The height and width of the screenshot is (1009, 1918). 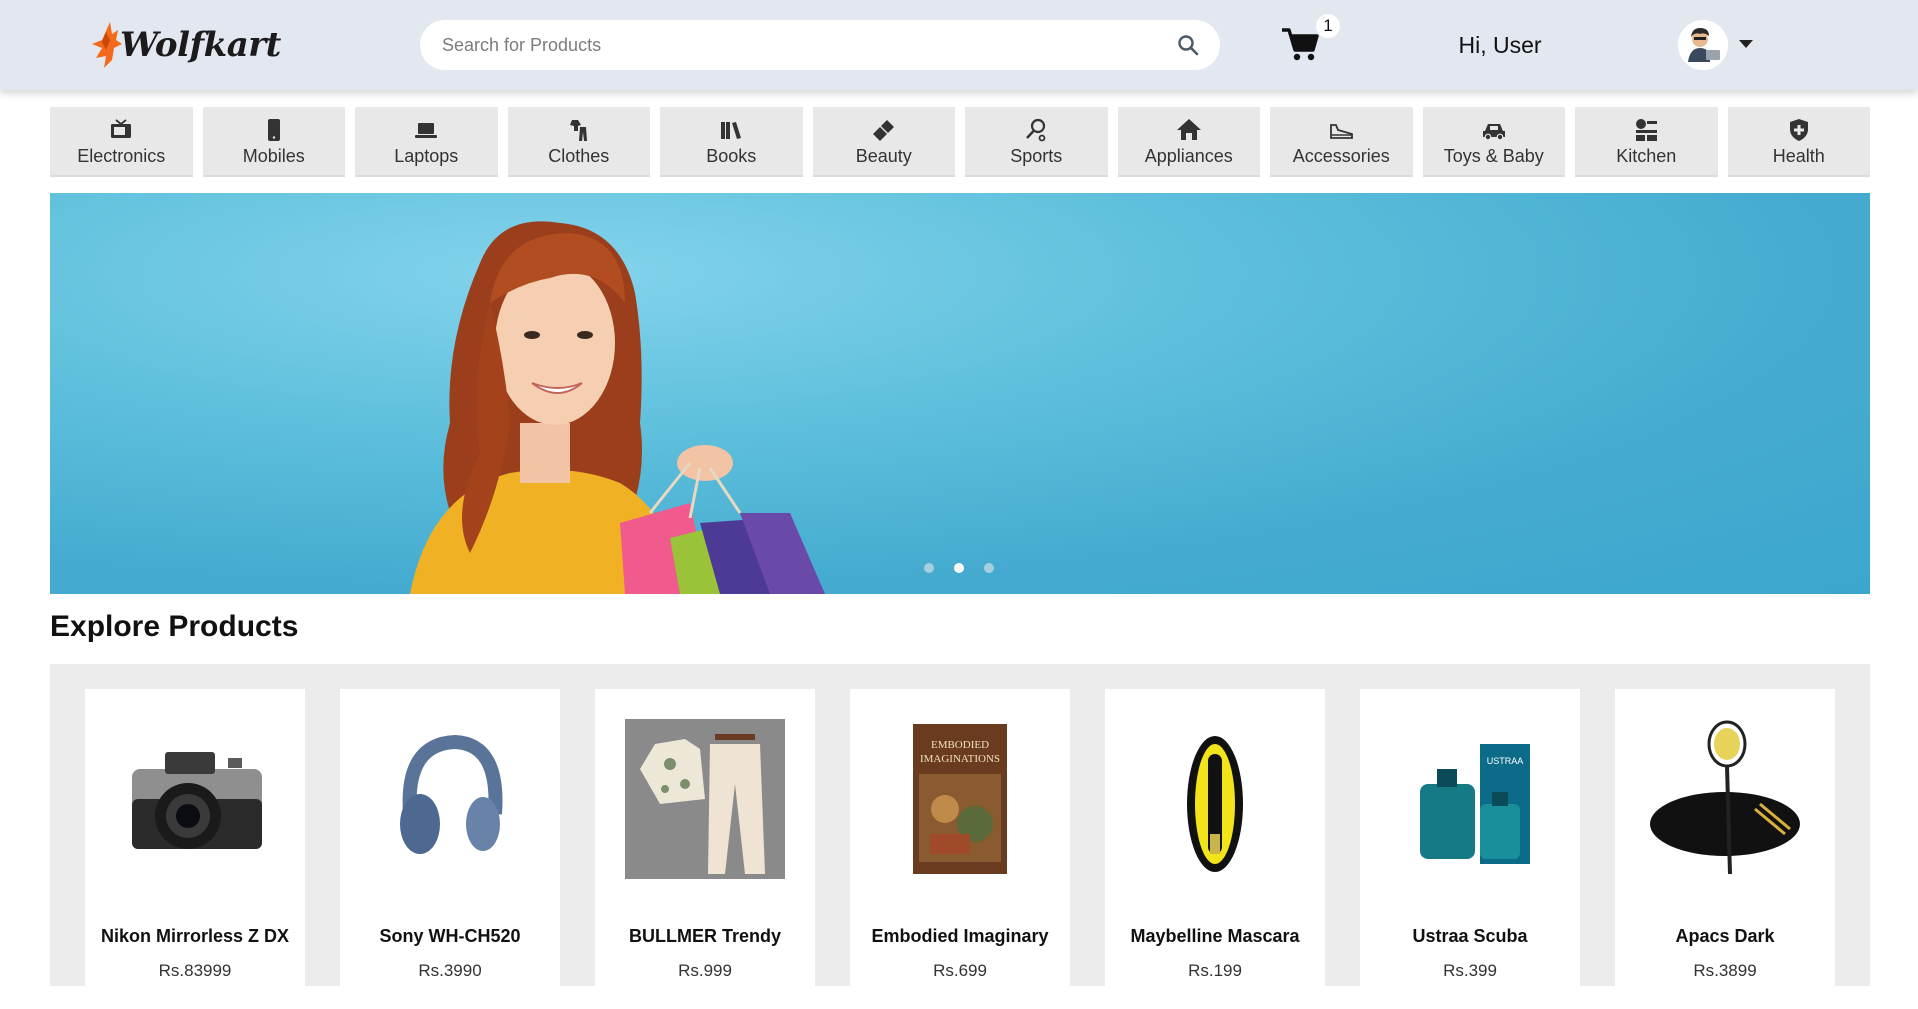 What do you see at coordinates (426, 156) in the screenshot?
I see `category-label: Laptops` at bounding box center [426, 156].